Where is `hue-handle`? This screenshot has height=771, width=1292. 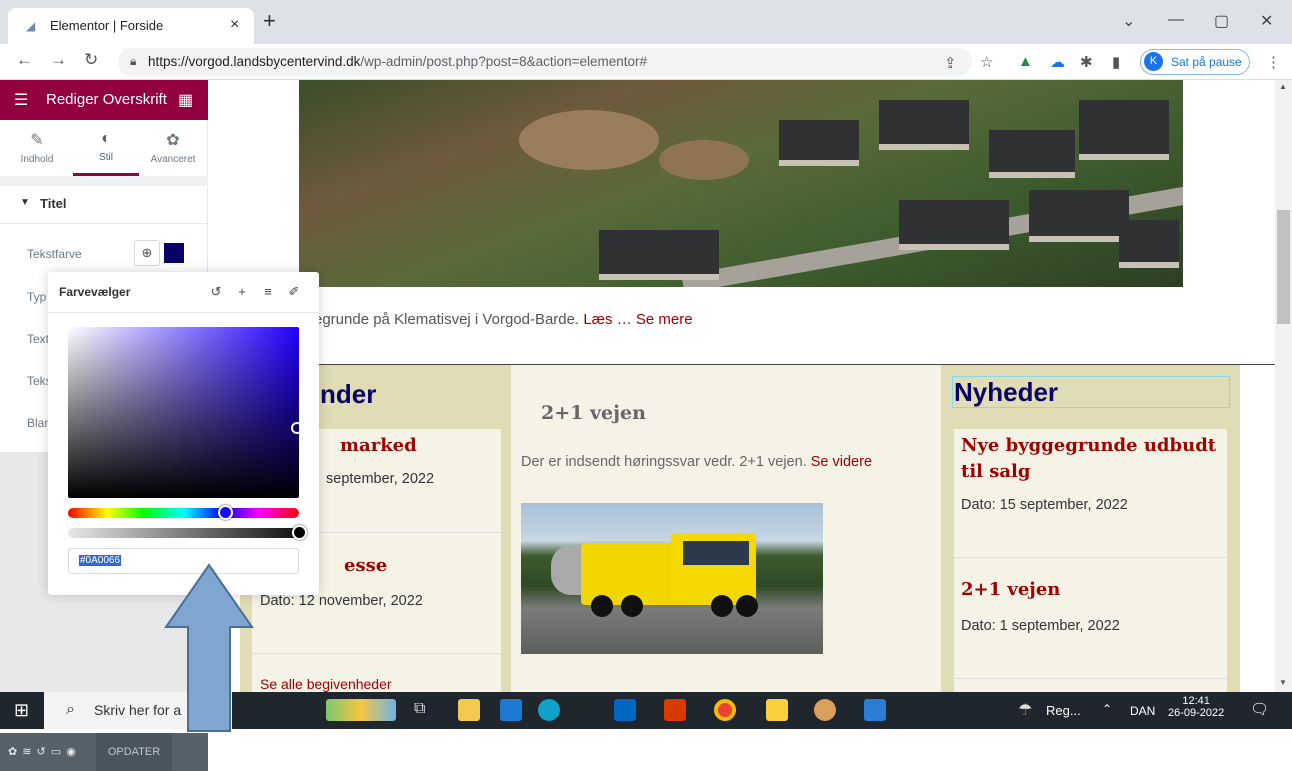 hue-handle is located at coordinates (225, 512).